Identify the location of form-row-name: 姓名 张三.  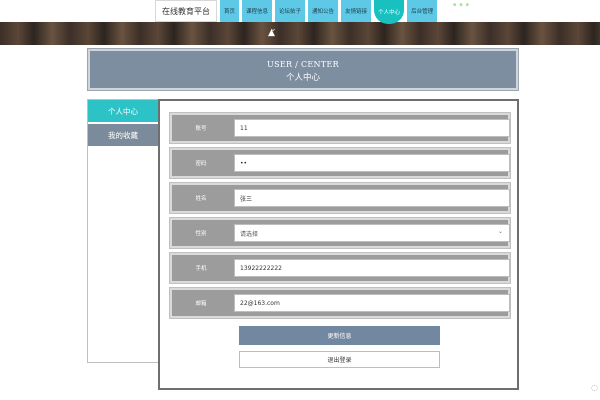
(340, 198).